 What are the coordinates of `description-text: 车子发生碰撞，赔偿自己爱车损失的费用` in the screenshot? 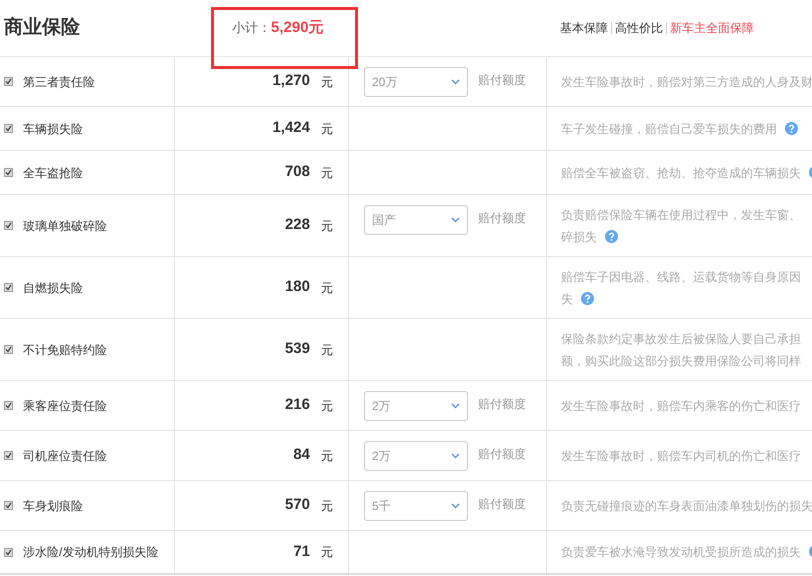 It's located at (669, 129).